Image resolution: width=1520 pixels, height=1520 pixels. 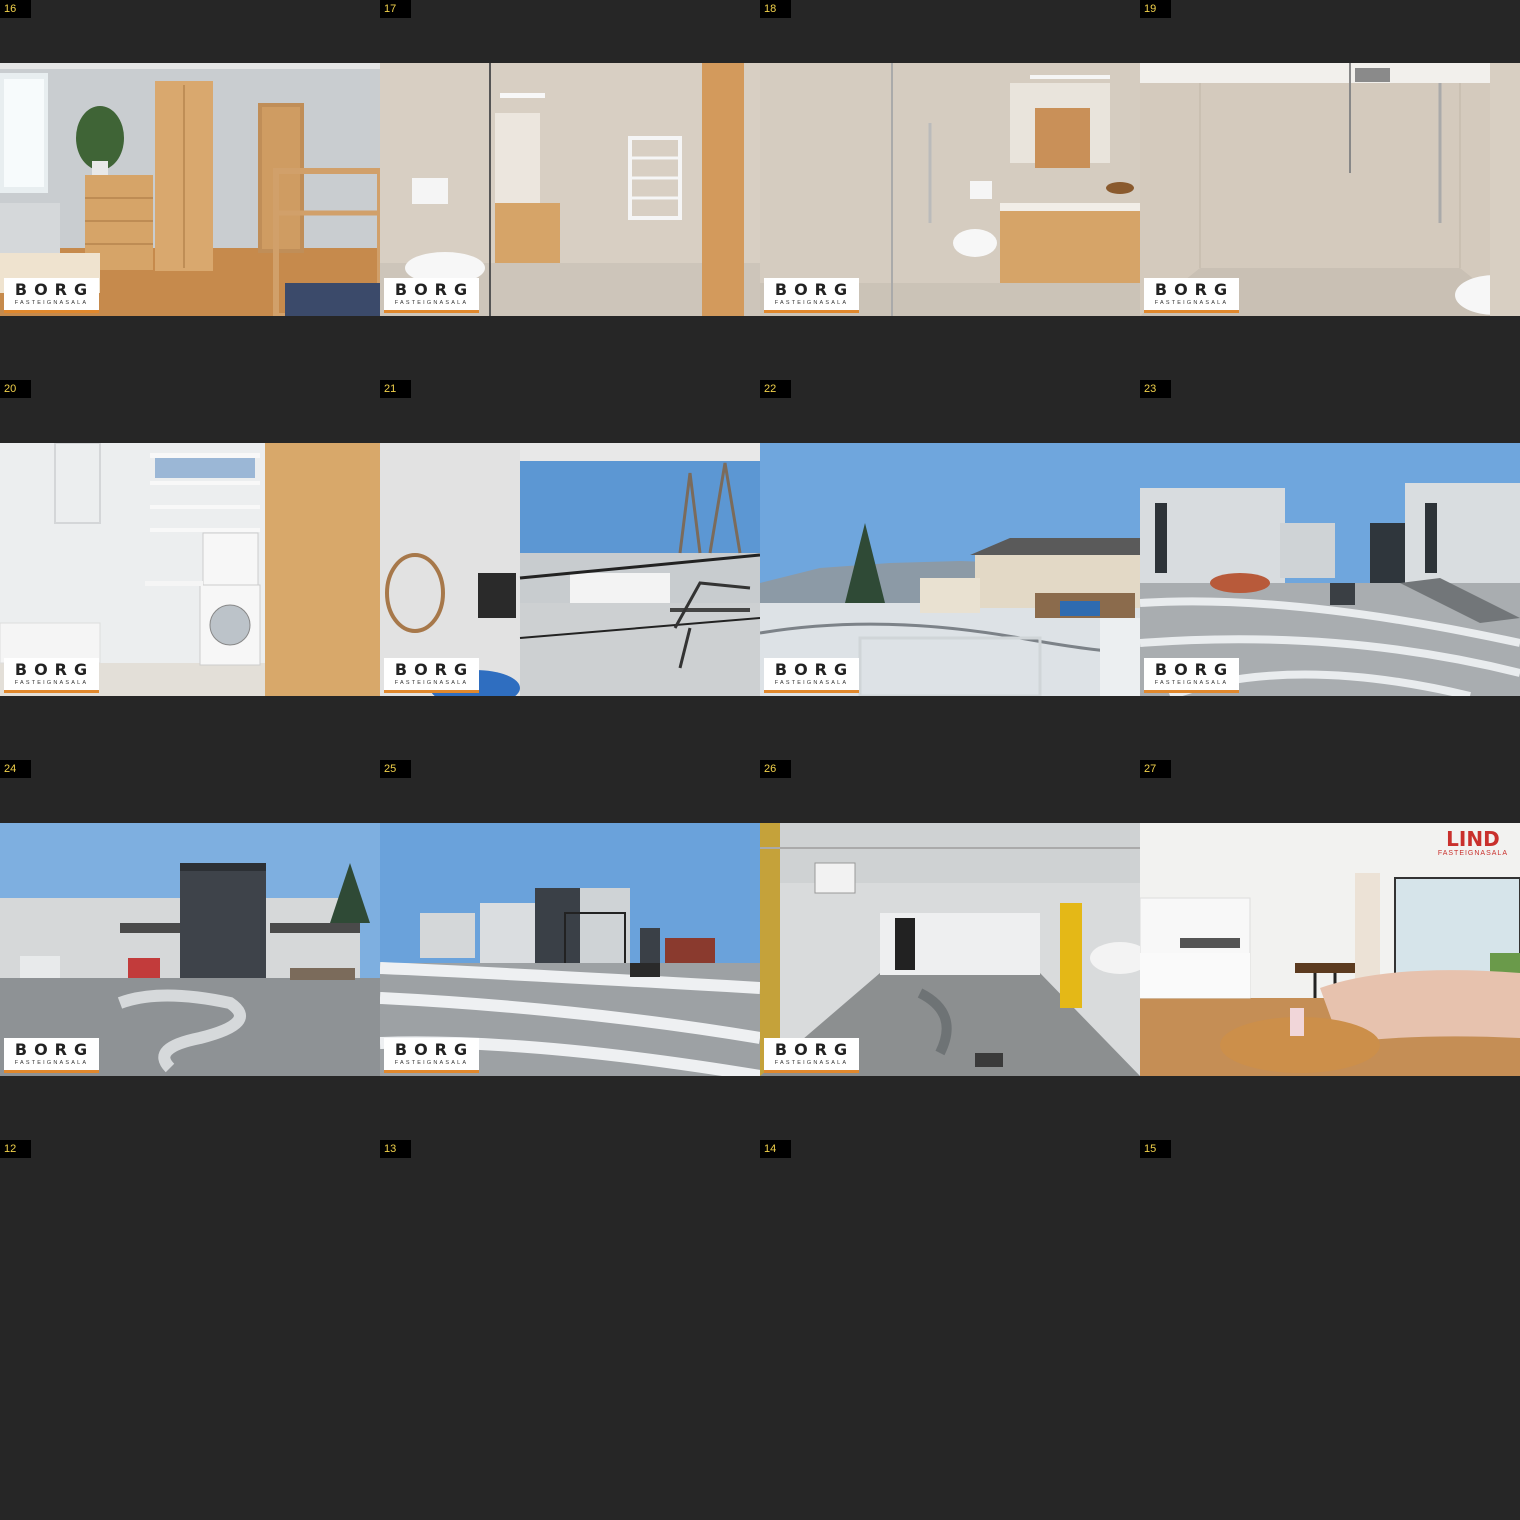 I want to click on lind-logo: LIND FASTEIGNASALA, so click(x=1472, y=842).